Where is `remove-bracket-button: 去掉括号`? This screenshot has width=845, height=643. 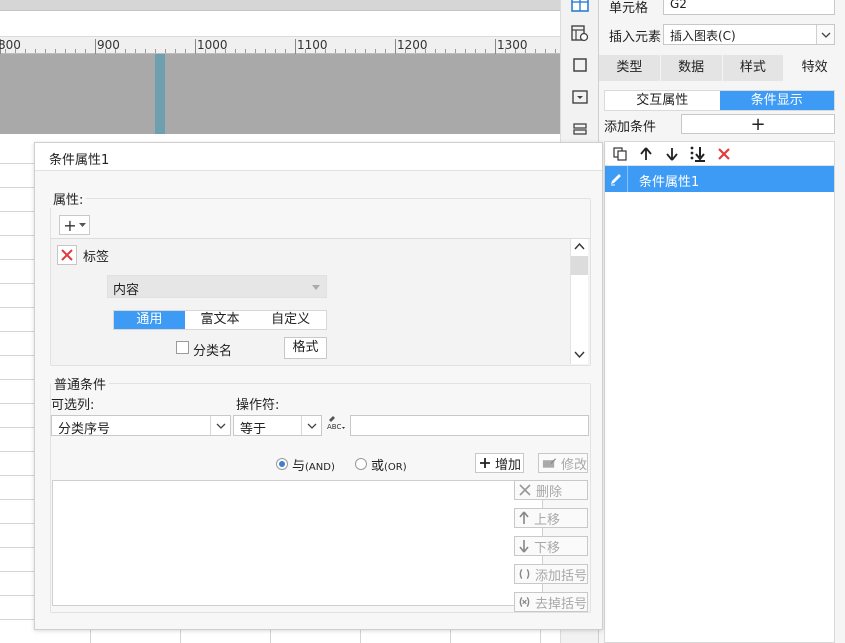
remove-bracket-button: 去掉括号 is located at coordinates (551, 602).